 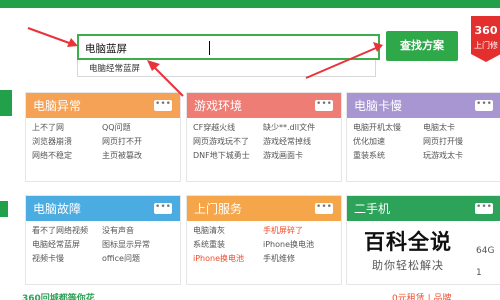 What do you see at coordinates (6, 103) in the screenshot?
I see `left-side-tab` at bounding box center [6, 103].